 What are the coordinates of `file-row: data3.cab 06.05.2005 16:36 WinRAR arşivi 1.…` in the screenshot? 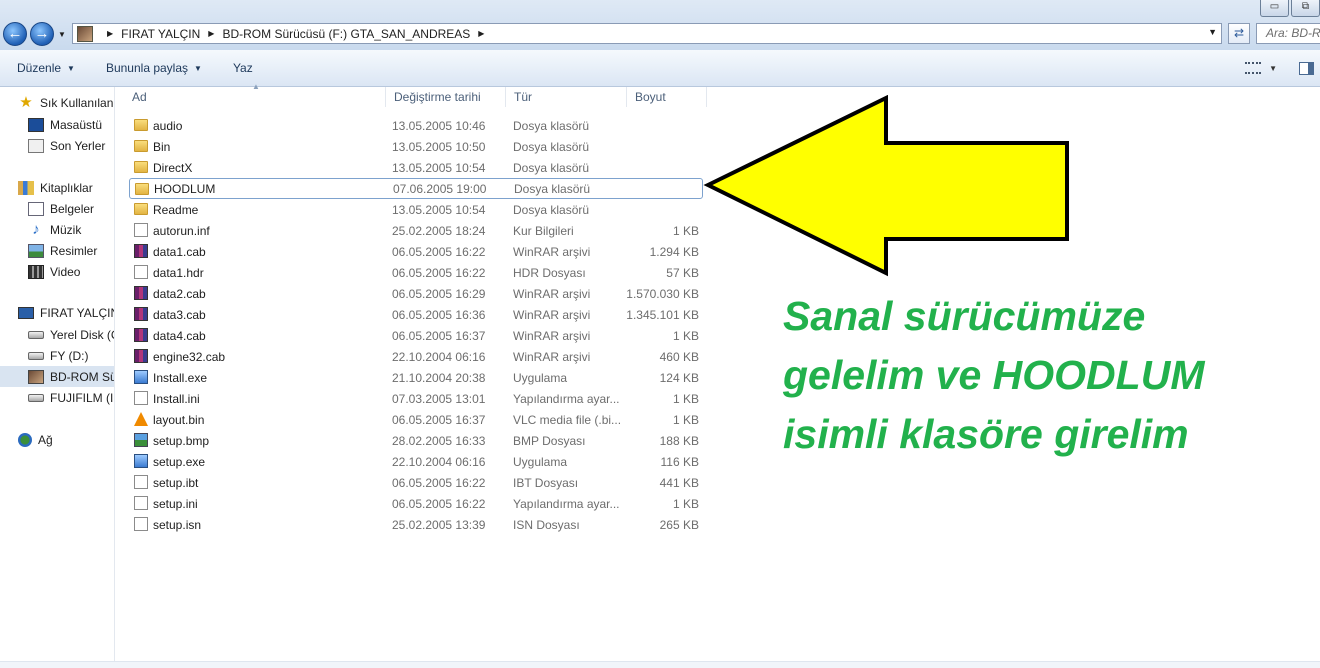 It's located at (416, 314).